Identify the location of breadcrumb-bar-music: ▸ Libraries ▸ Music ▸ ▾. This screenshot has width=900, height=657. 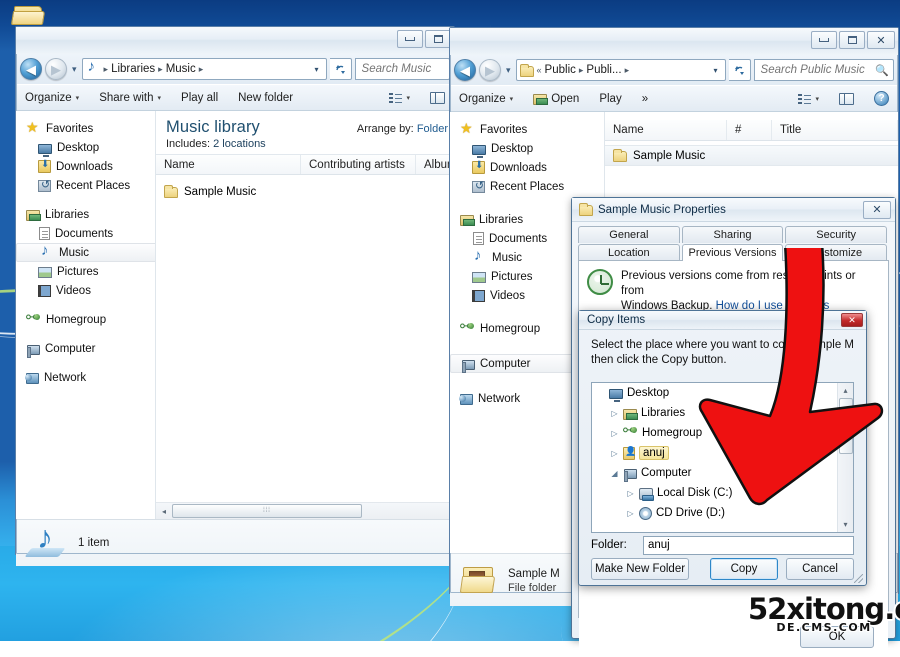
(204, 69).